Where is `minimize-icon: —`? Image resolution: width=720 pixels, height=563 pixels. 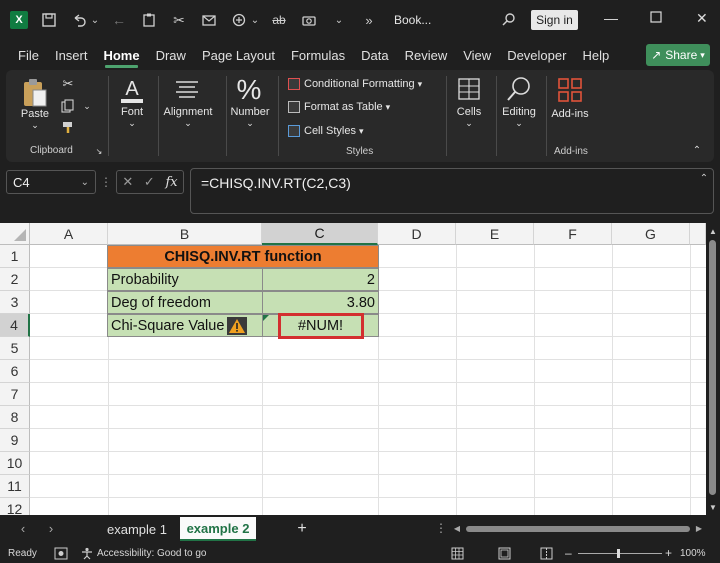 minimize-icon: — is located at coordinates (611, 18).